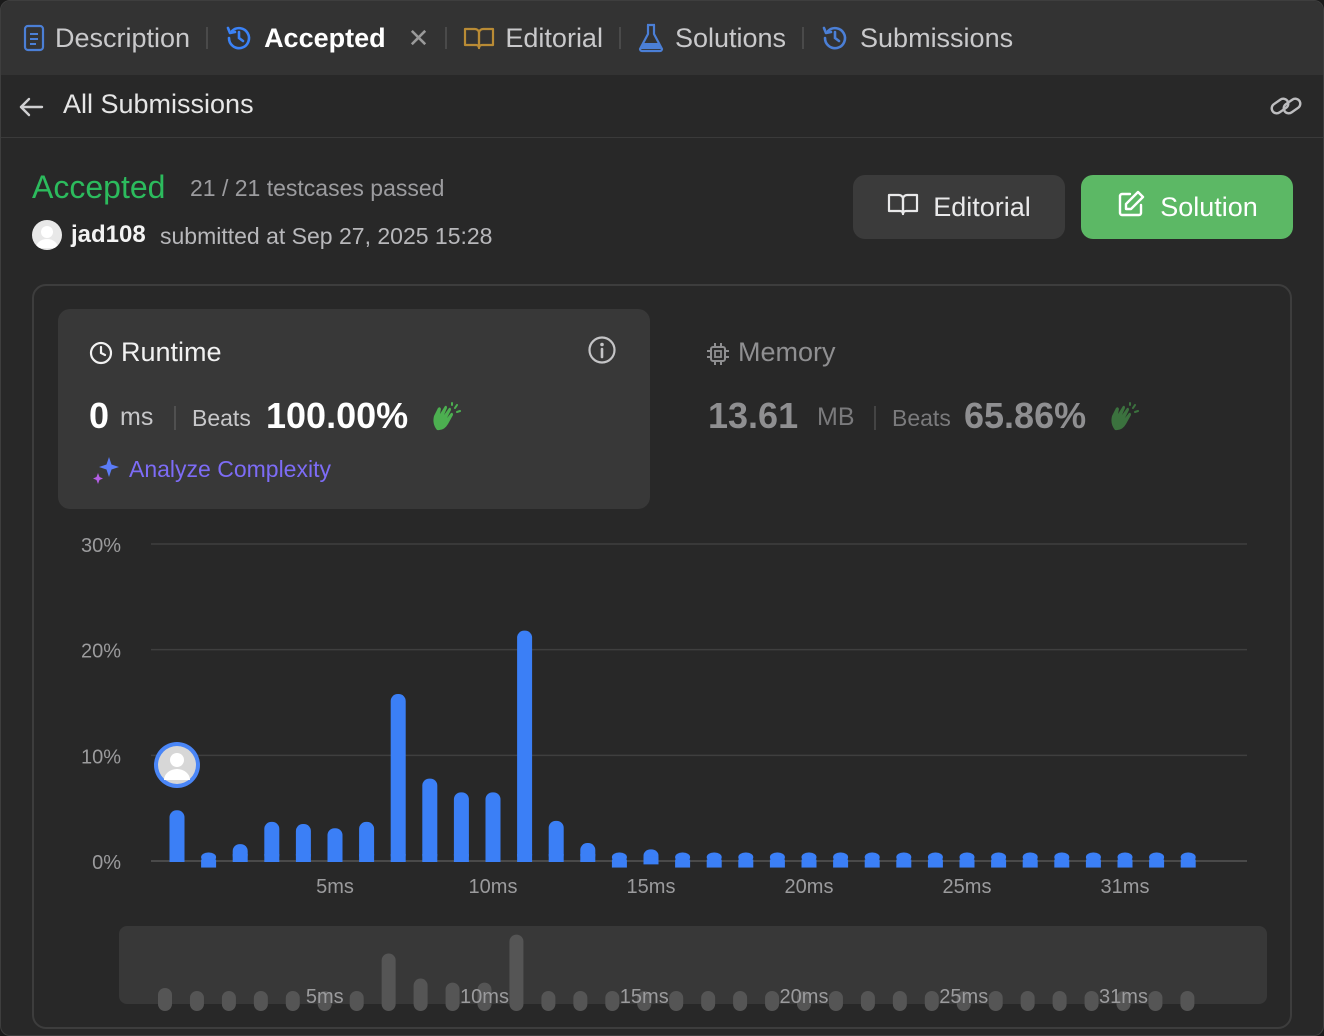 The width and height of the screenshot is (1324, 1036). What do you see at coordinates (963, 997) in the screenshot?
I see `navigator-tick-label: 25ms` at bounding box center [963, 997].